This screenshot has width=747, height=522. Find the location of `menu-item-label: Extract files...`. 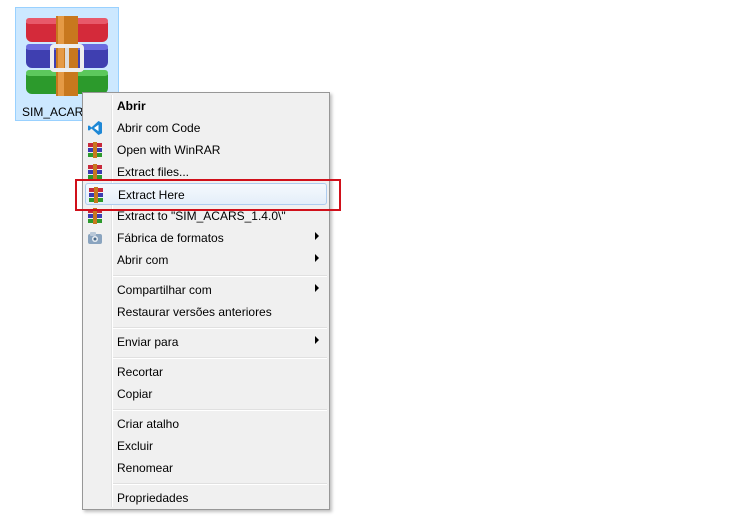

menu-item-label: Extract files... is located at coordinates (153, 172).